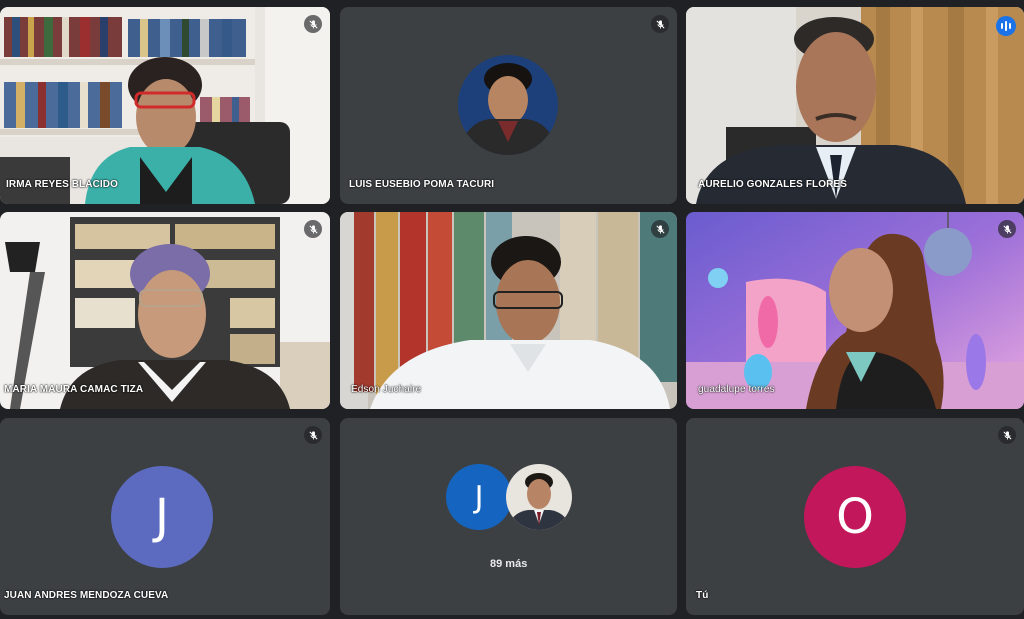  I want to click on avatar: O, so click(855, 517).